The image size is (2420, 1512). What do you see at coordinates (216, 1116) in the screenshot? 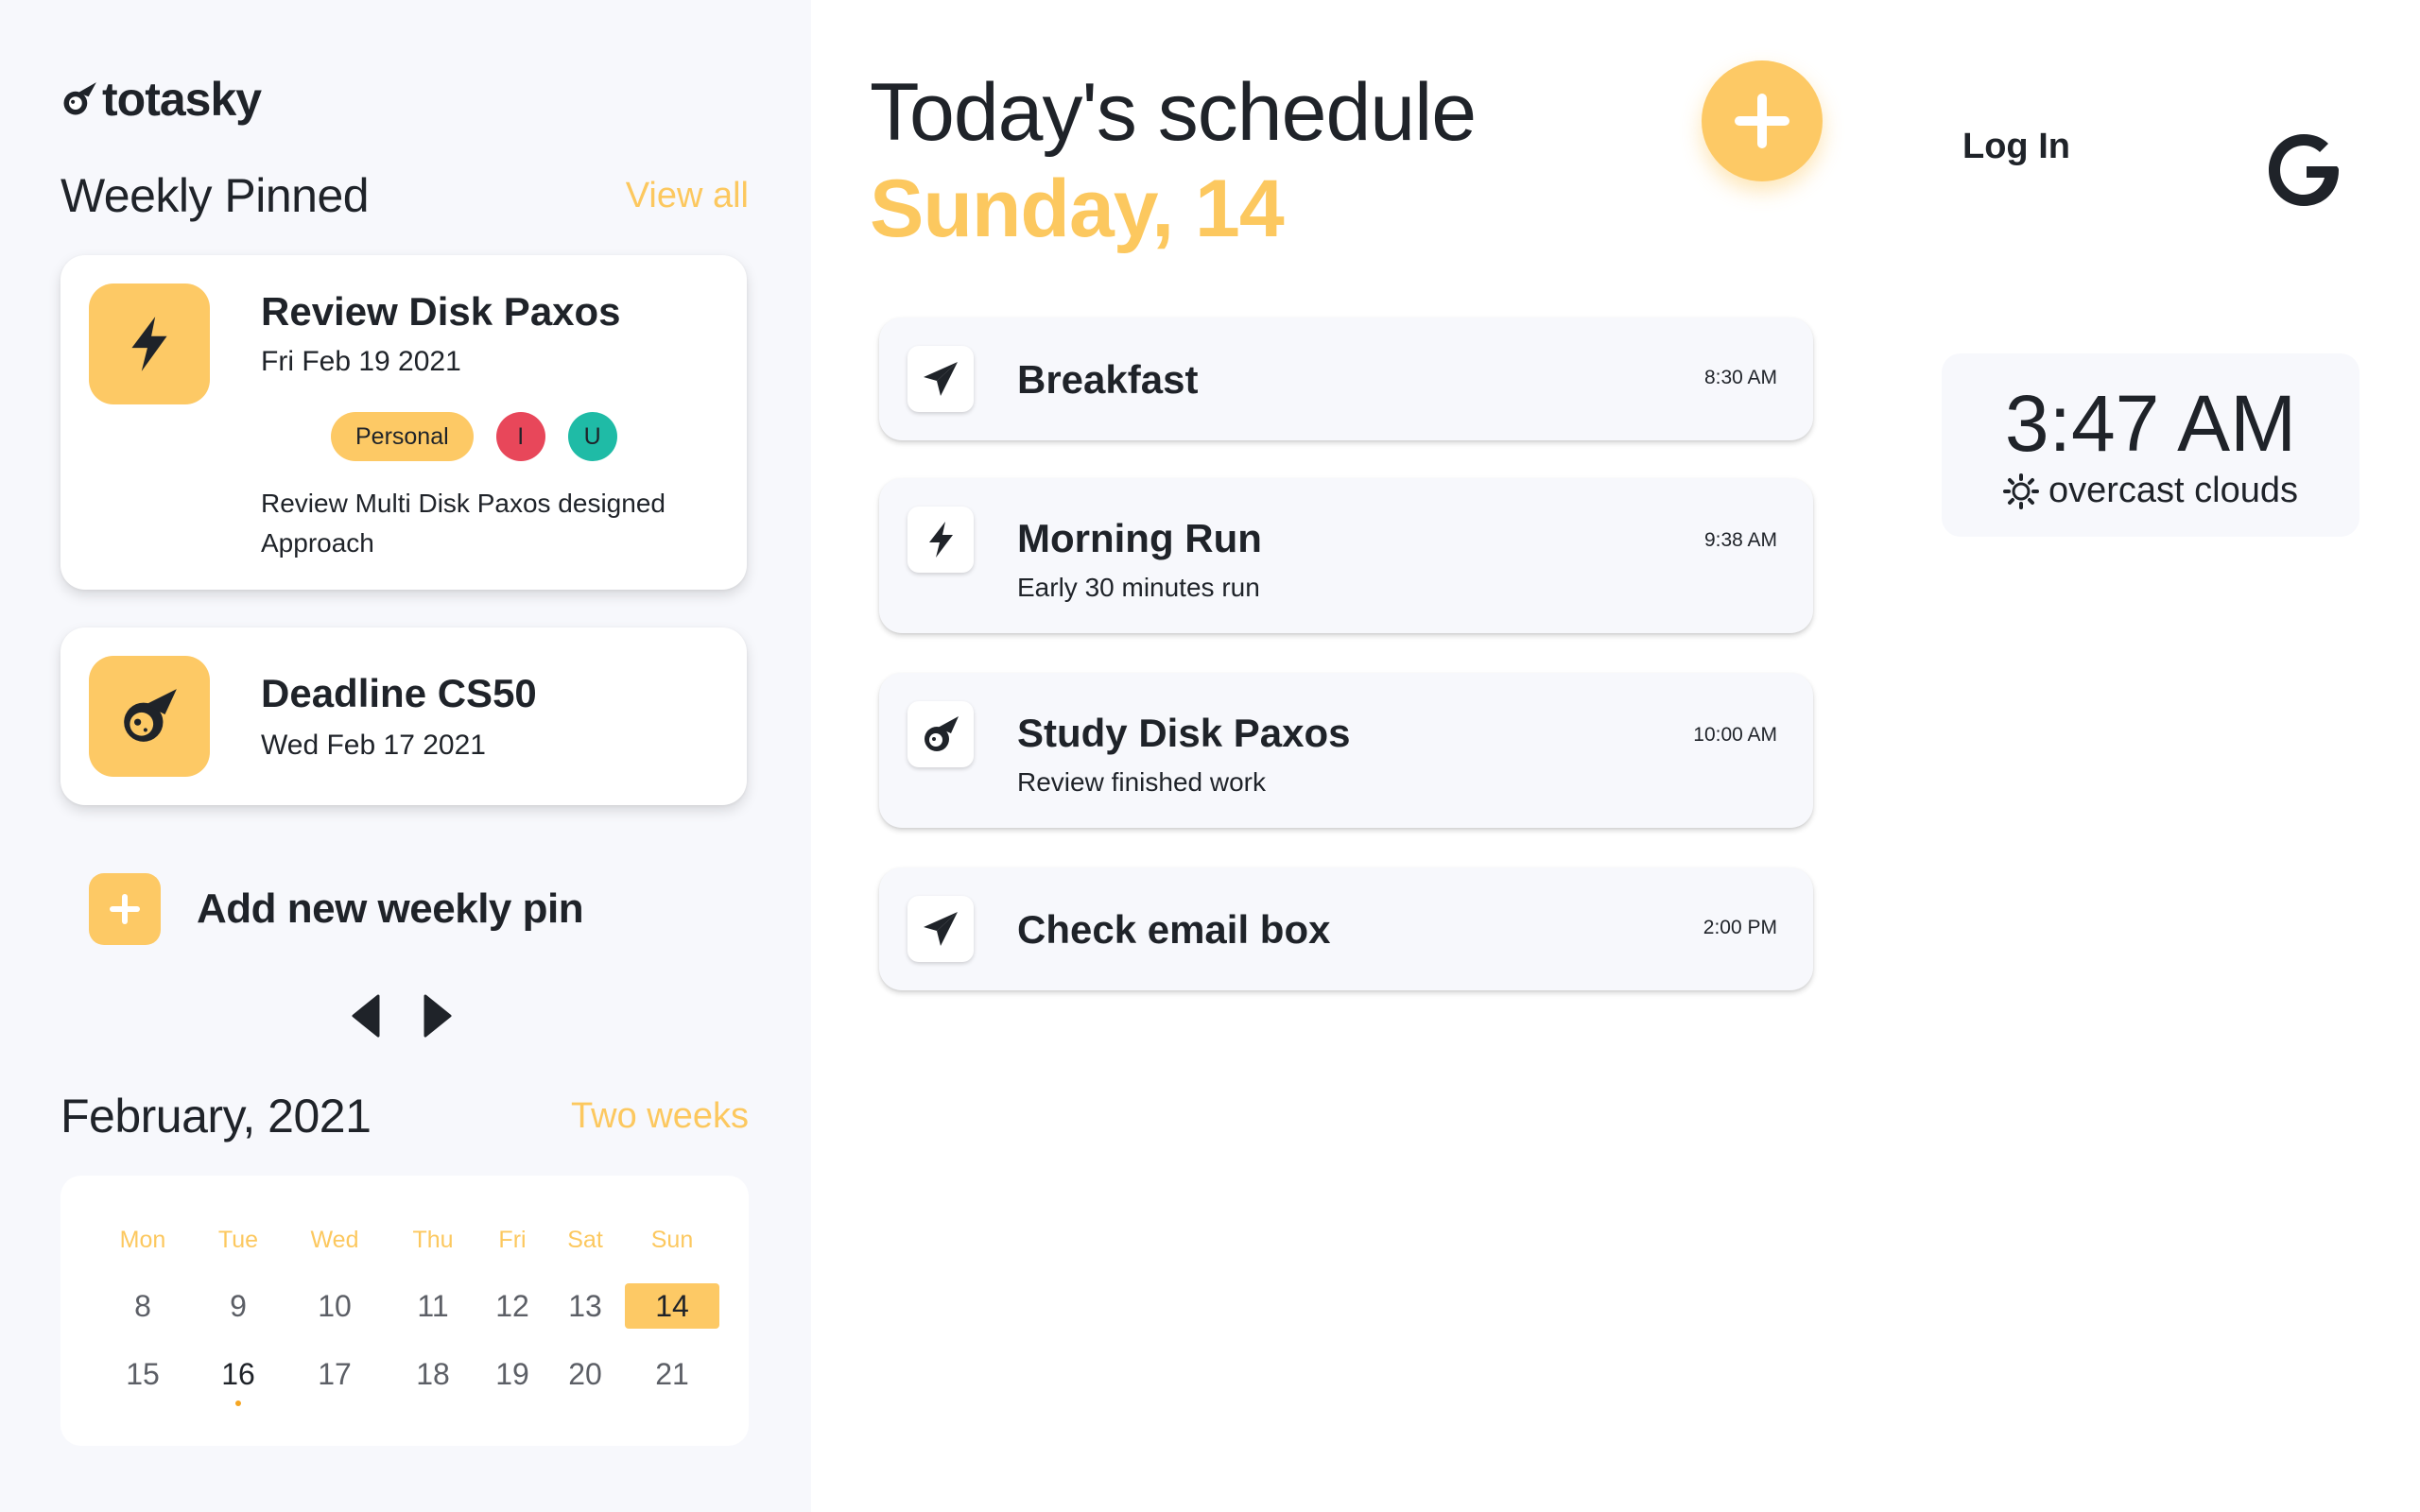
I see `calendar-month-title: February, 2021` at bounding box center [216, 1116].